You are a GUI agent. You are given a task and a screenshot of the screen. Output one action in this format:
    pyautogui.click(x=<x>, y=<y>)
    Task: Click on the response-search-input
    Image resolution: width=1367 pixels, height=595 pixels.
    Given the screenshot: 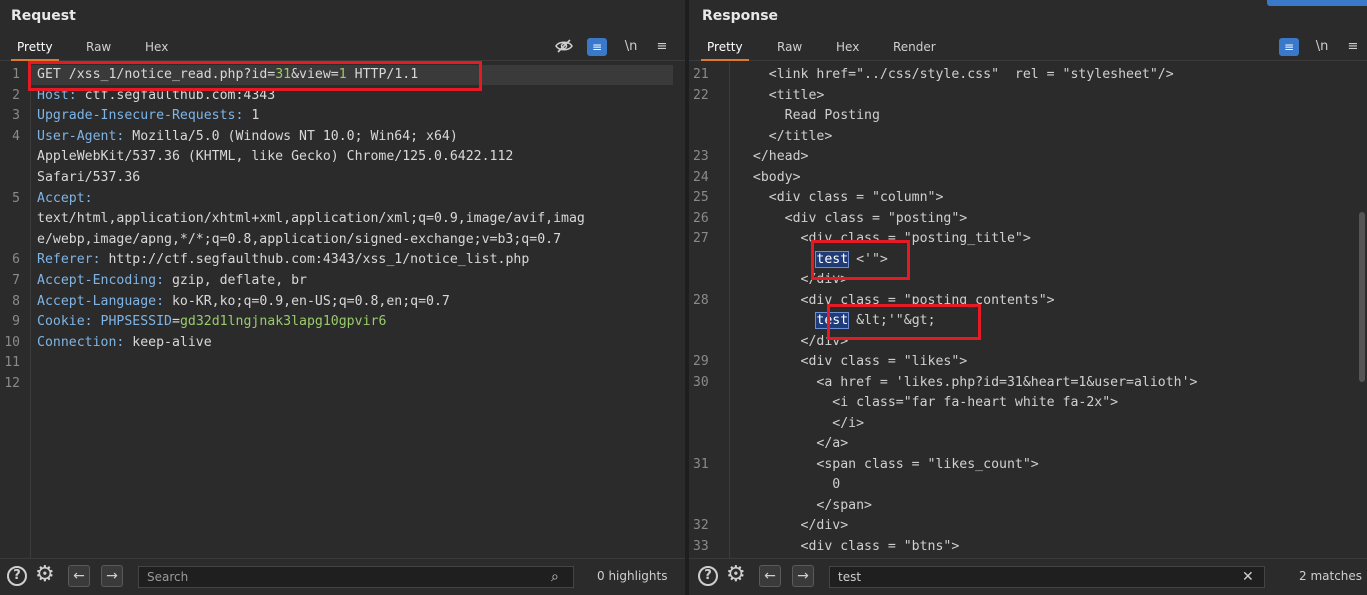 What is the action you would take?
    pyautogui.click(x=1008, y=577)
    